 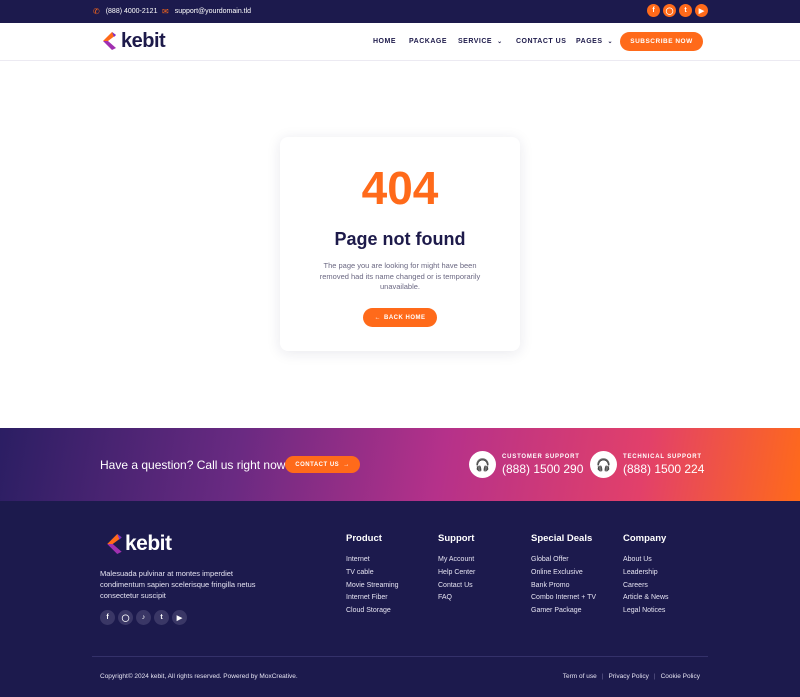 What do you see at coordinates (143, 40) in the screenshot?
I see `logo-text: kebit` at bounding box center [143, 40].